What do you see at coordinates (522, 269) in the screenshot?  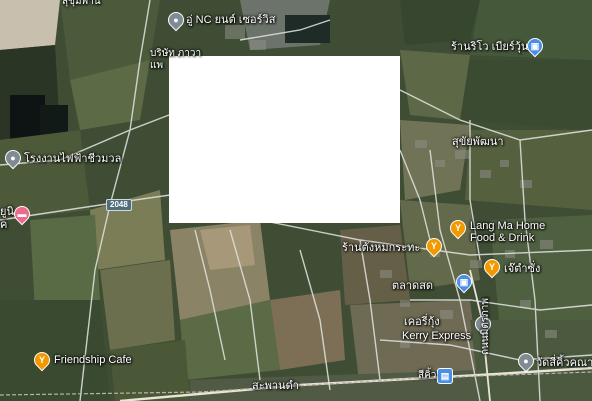 I see `place-label-jay: เจ๊ตำซั่ง` at bounding box center [522, 269].